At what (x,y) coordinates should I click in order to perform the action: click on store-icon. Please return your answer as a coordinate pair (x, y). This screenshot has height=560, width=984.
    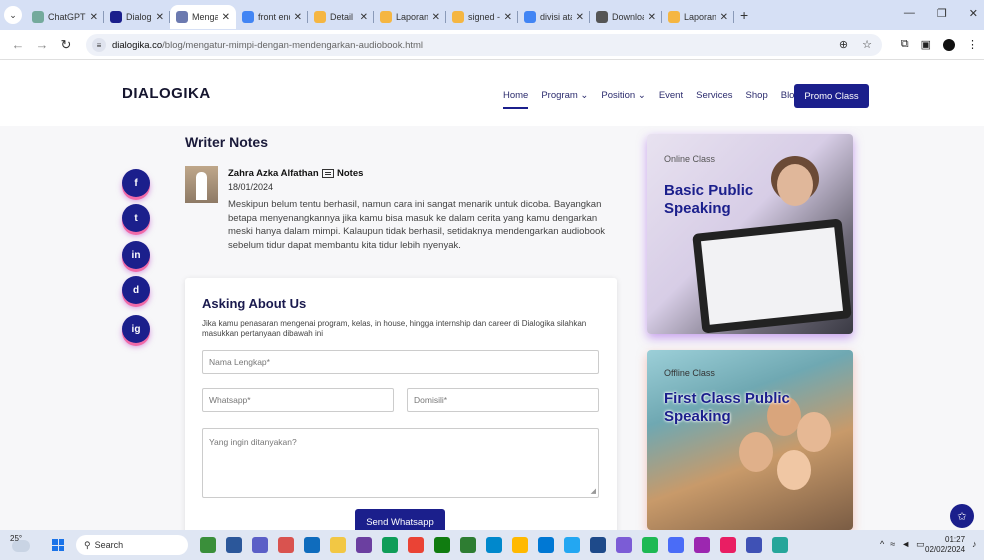
    Looking at the image, I should click on (468, 545).